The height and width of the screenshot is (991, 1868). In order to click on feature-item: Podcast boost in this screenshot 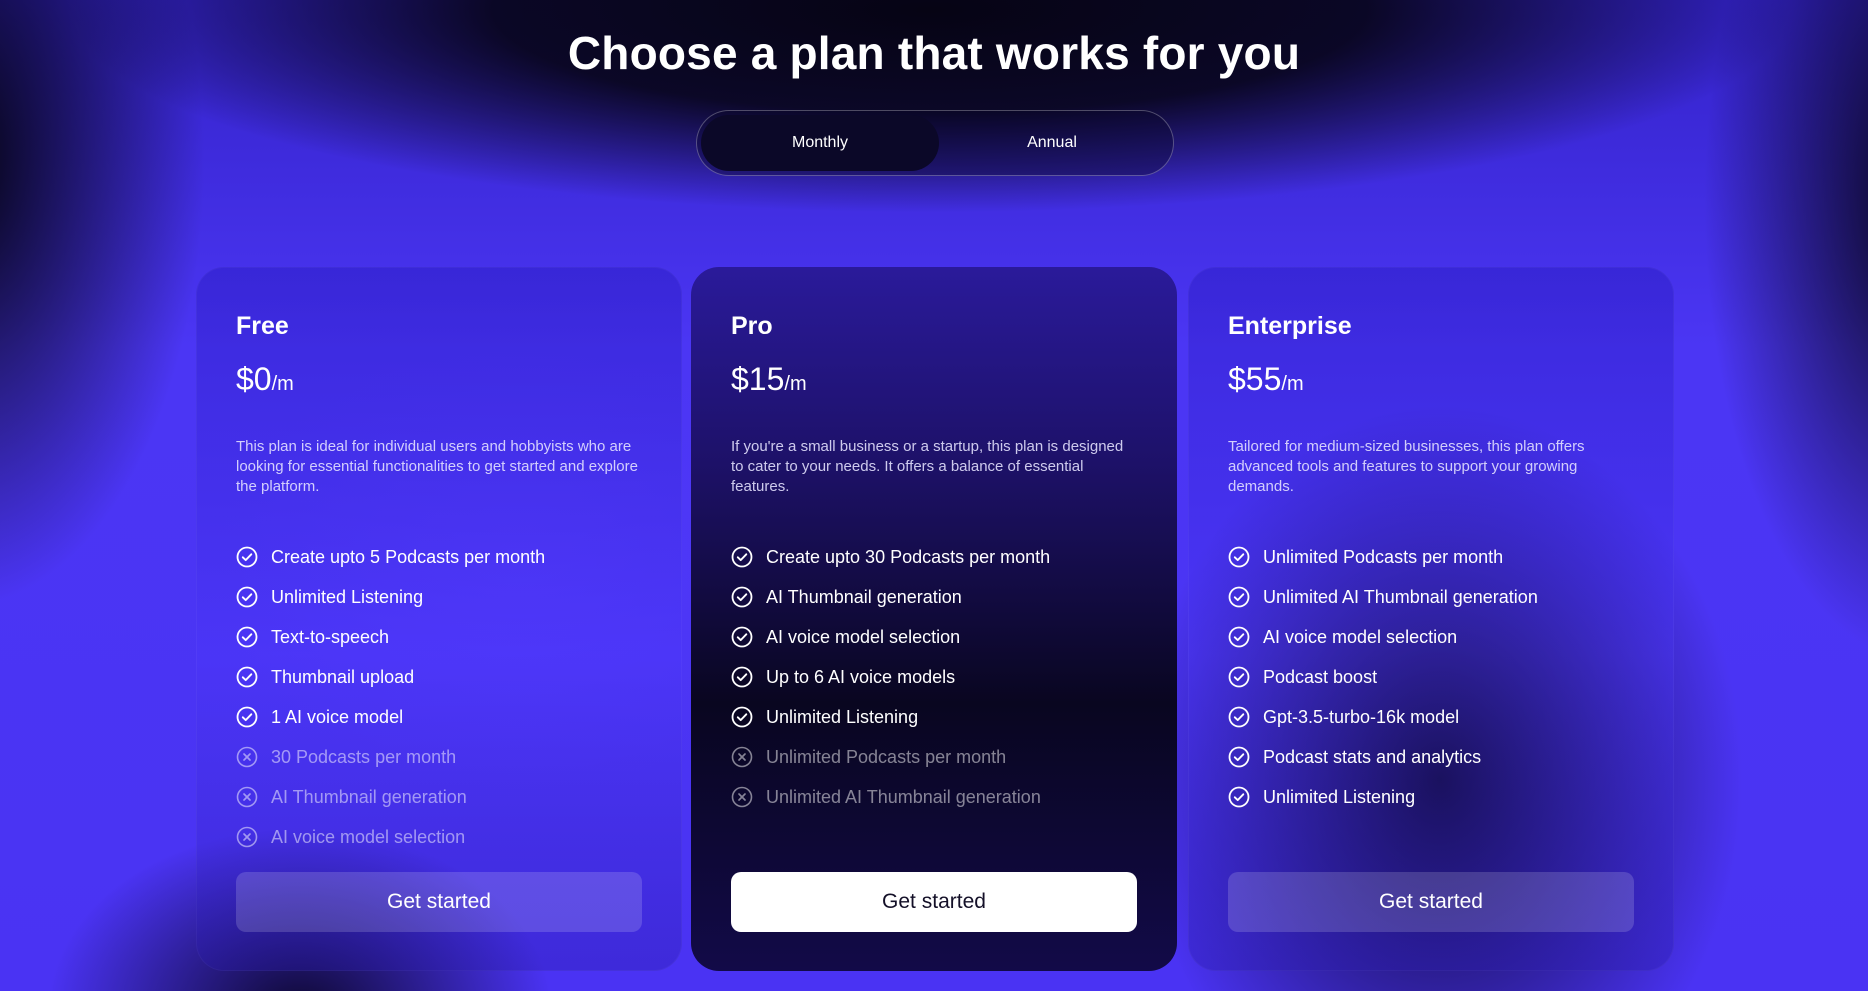, I will do `click(1431, 677)`.